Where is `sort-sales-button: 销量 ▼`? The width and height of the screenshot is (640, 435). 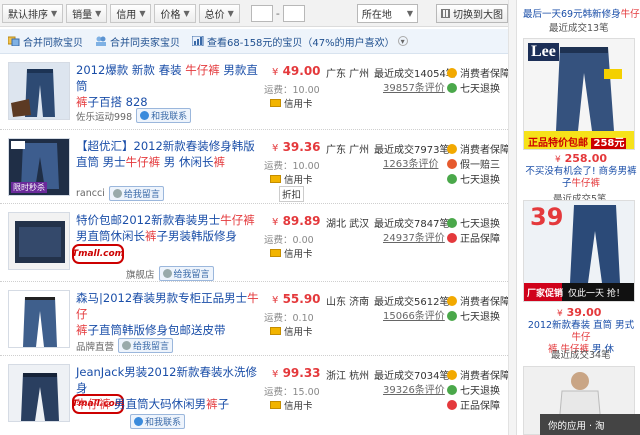
sort-sales-button: 销量 ▼ is located at coordinates (87, 13).